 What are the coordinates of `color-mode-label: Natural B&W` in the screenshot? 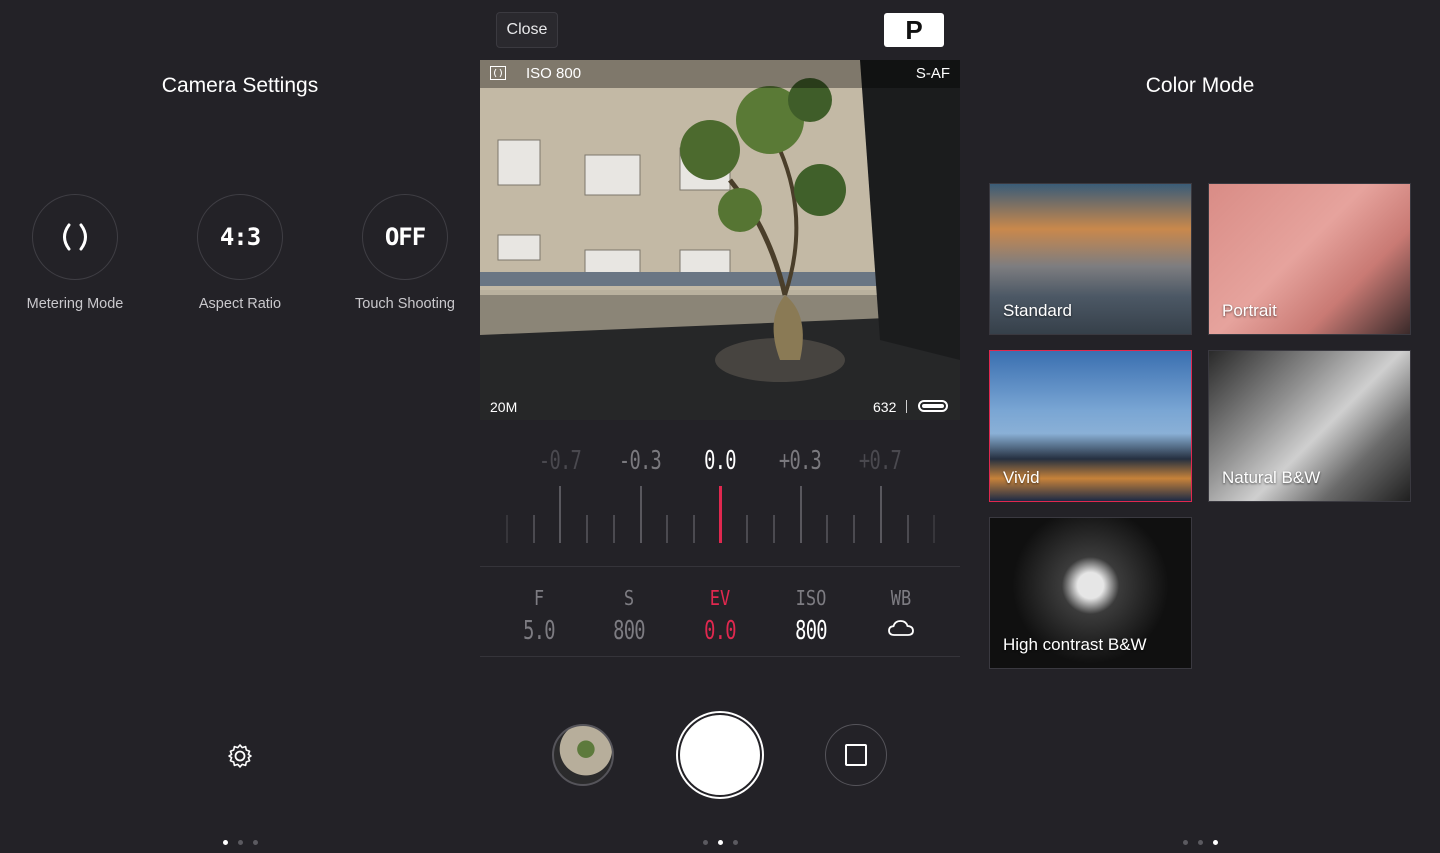 It's located at (1271, 477).